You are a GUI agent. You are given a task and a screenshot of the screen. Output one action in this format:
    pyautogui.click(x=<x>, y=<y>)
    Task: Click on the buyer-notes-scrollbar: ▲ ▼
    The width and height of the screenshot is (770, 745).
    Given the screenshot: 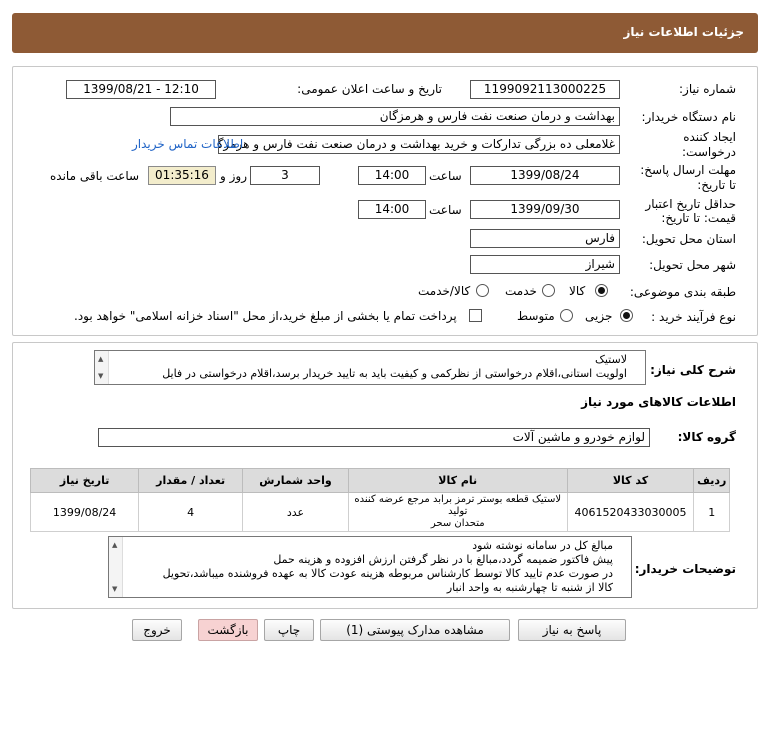 What is the action you would take?
    pyautogui.click(x=116, y=567)
    